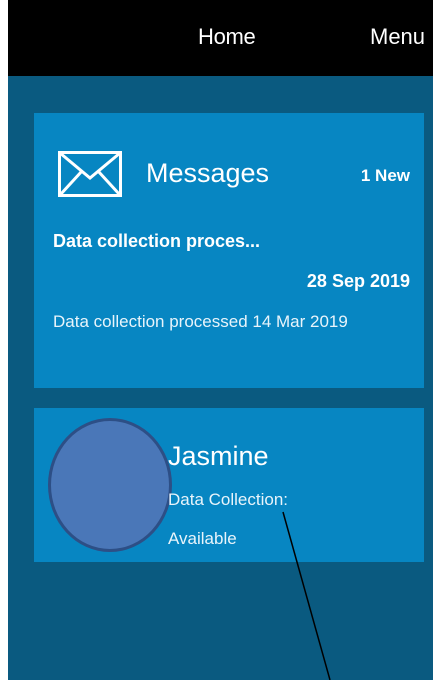 This screenshot has width=440, height=680. What do you see at coordinates (227, 36) in the screenshot?
I see `page-title: Home` at bounding box center [227, 36].